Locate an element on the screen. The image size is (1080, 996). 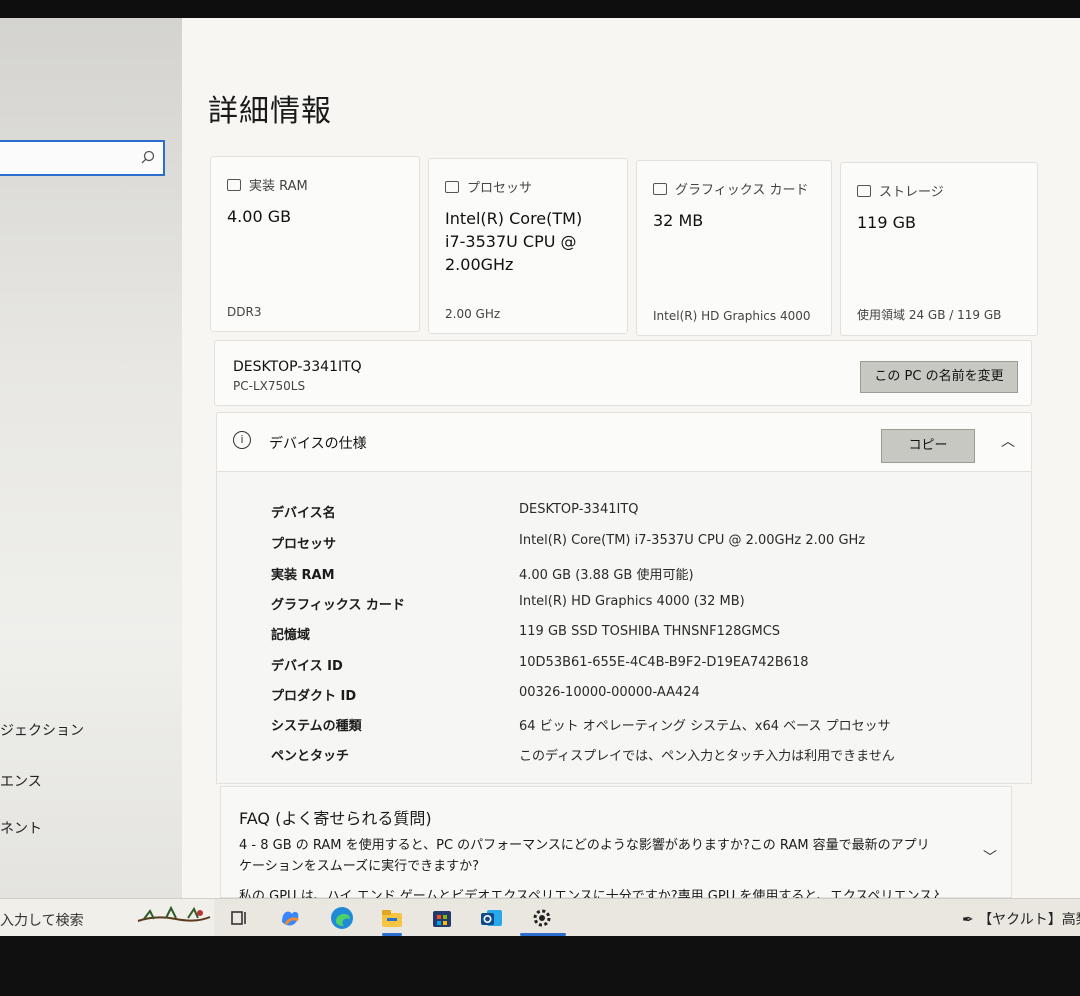
spec-row: 記憶域 119 GB SSD TOSHIBA THNSNF128GMCS is located at coordinates (625, 639).